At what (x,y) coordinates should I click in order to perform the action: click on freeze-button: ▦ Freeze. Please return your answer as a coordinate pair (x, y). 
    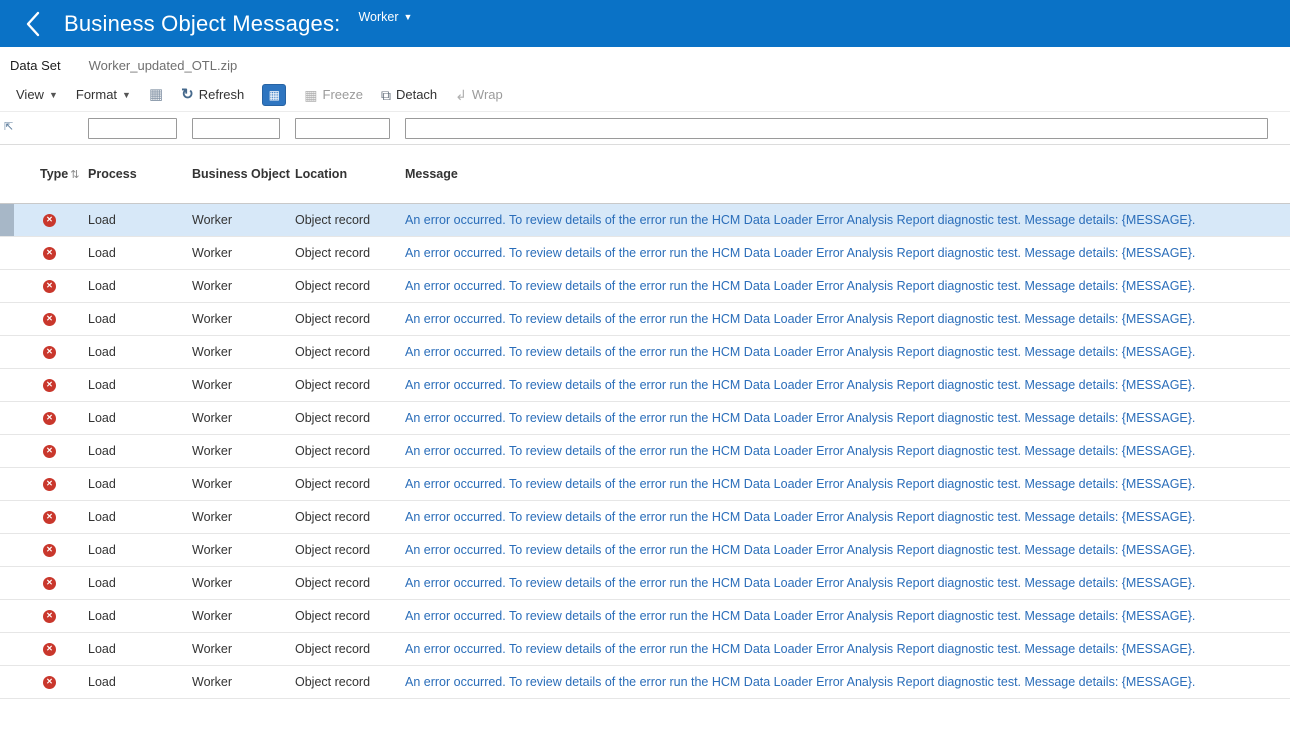
    Looking at the image, I should click on (333, 94).